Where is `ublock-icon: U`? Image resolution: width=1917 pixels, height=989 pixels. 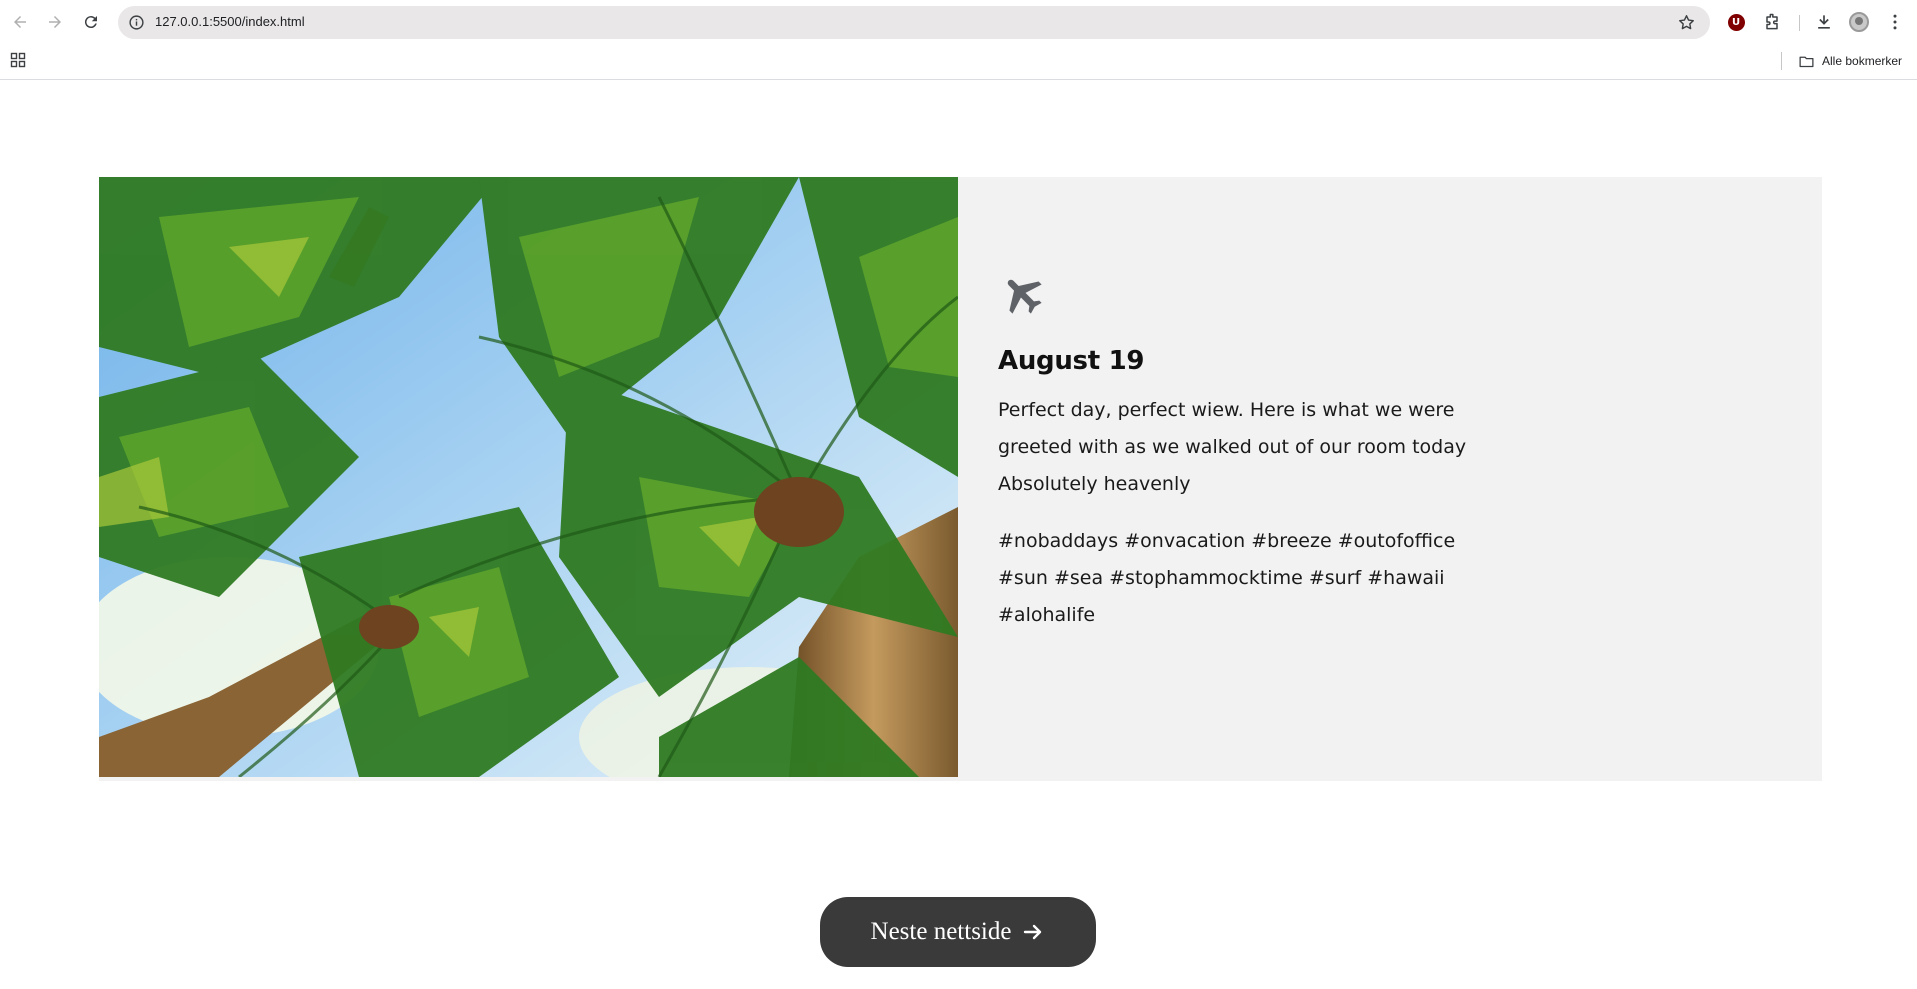 ublock-icon: U is located at coordinates (1736, 22).